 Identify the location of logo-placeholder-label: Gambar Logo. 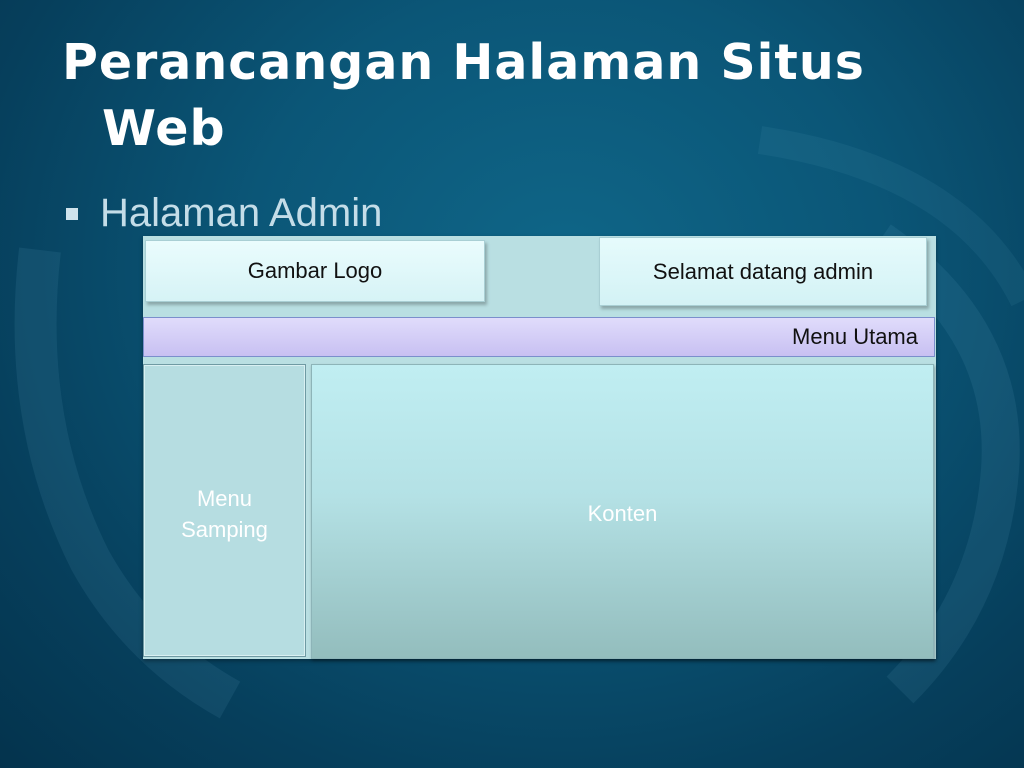
(315, 270).